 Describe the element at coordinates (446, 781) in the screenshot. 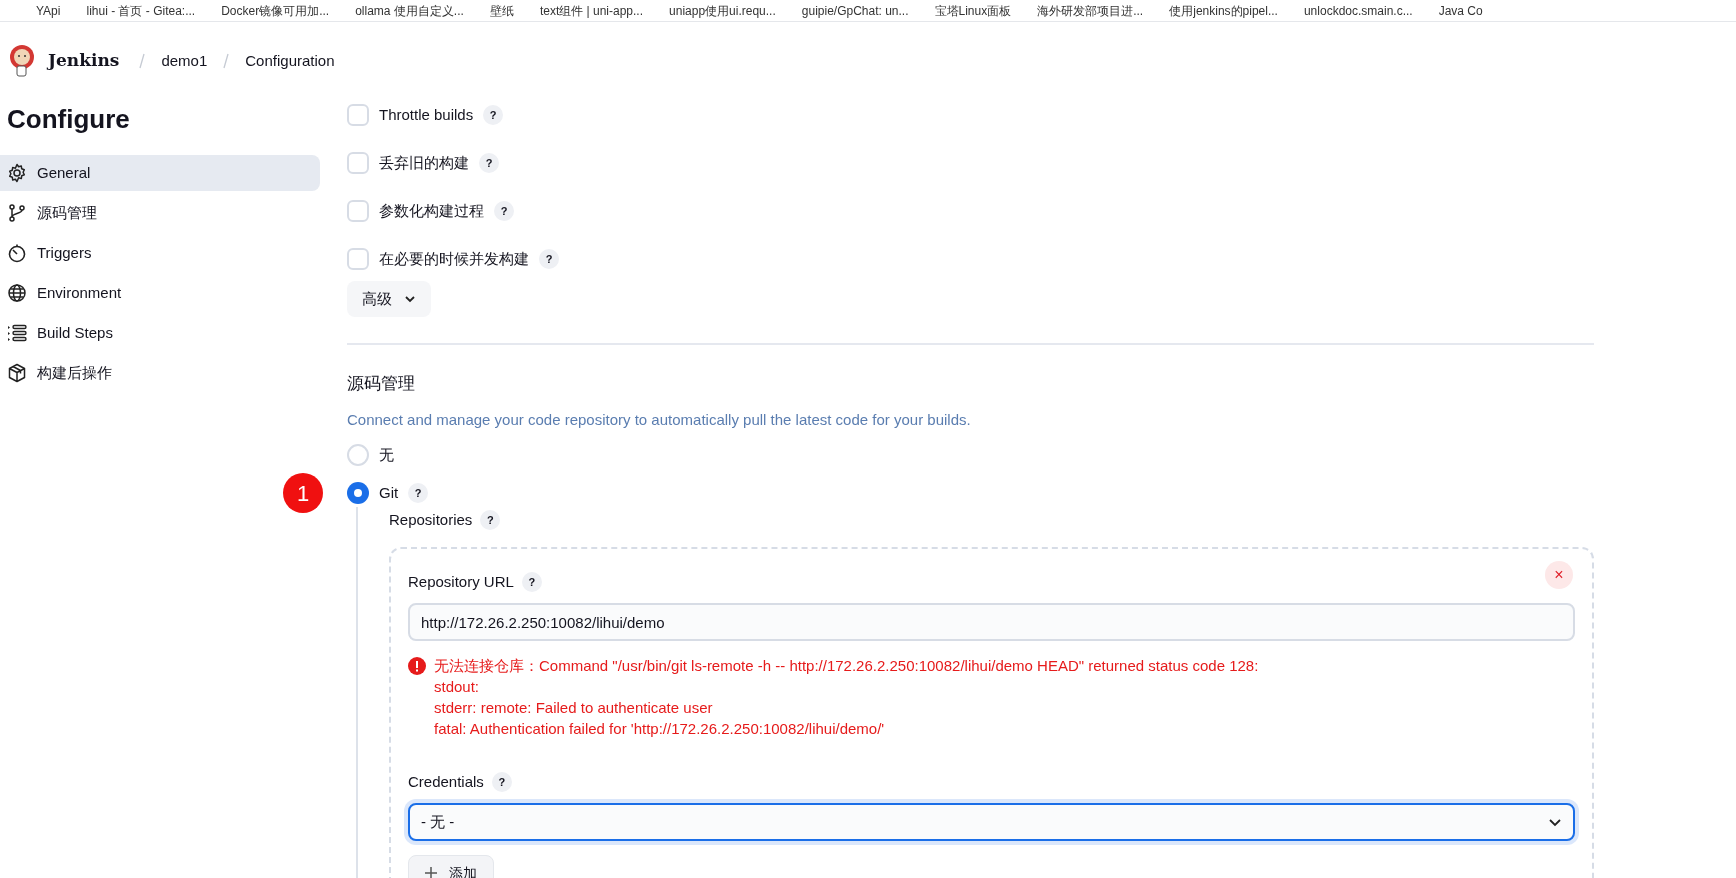

I see `field-label: Credentials` at that location.